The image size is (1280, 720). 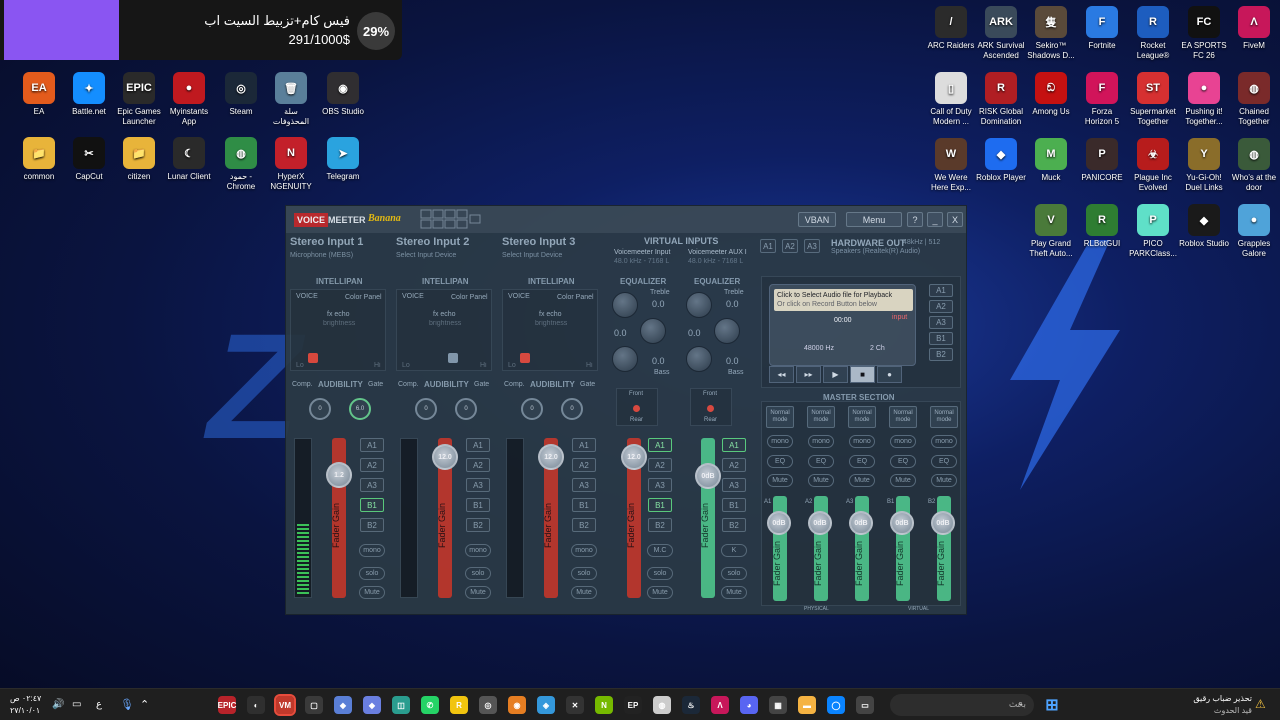 What do you see at coordinates (444, 330) in the screenshot?
I see `intellipan-pad` at bounding box center [444, 330].